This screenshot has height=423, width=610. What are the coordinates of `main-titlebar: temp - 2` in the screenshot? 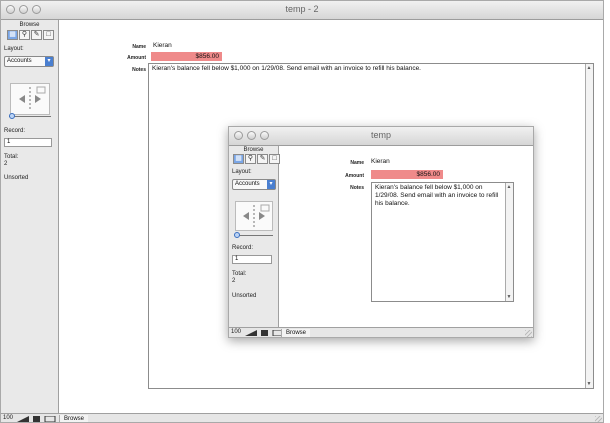 It's located at (302, 10).